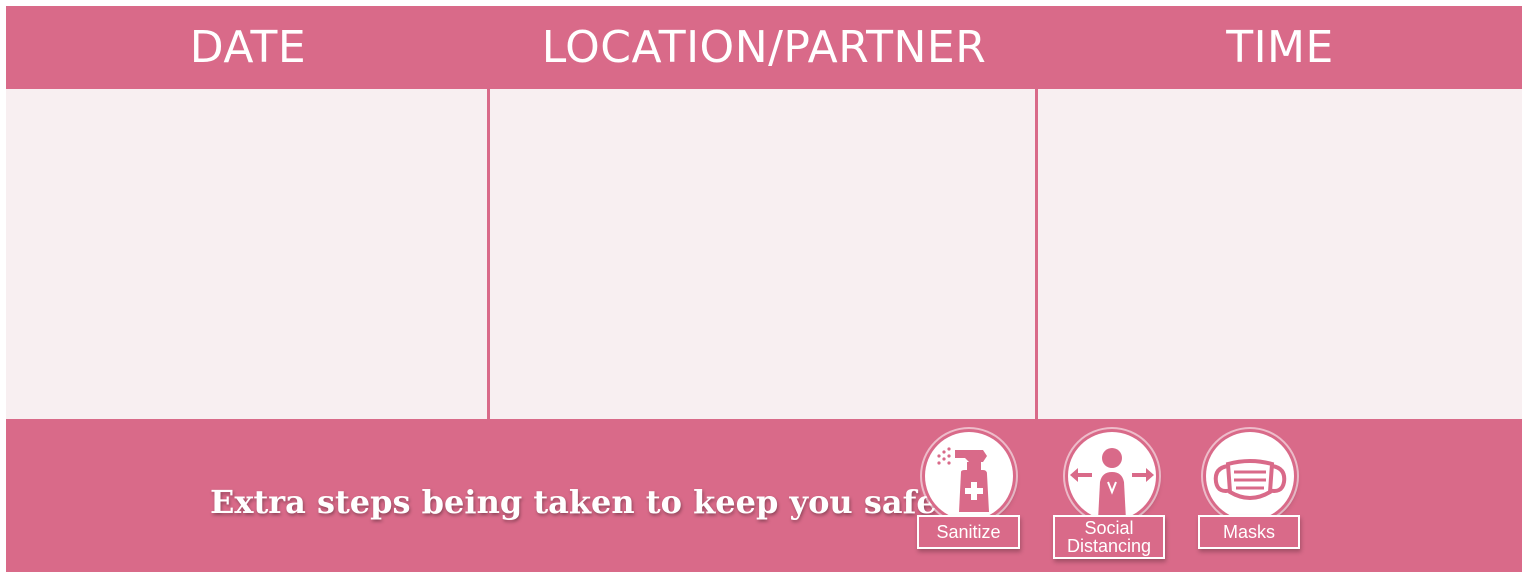 This screenshot has height=574, width=1529. Describe the element at coordinates (248, 47) in the screenshot. I see `date-column-header: DATE` at that location.